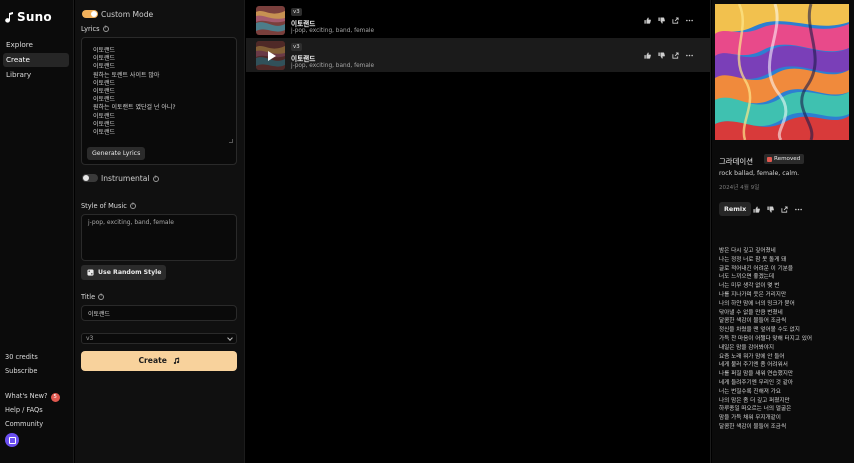 Image resolution: width=854 pixels, height=463 pixels. What do you see at coordinates (478, 55) in the screenshot?
I see `song-row-selected: v3 이토랜드 j-pop, exciting, band, female` at bounding box center [478, 55].